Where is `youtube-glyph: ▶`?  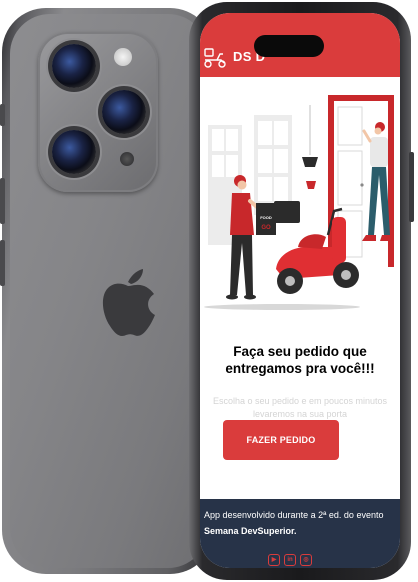 youtube-glyph: ▶ is located at coordinates (274, 560).